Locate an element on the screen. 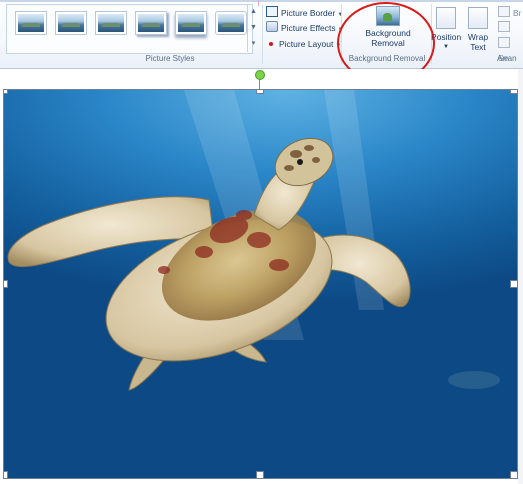 The width and height of the screenshot is (523, 484). picture-border-label: Picture Border is located at coordinates (308, 13).